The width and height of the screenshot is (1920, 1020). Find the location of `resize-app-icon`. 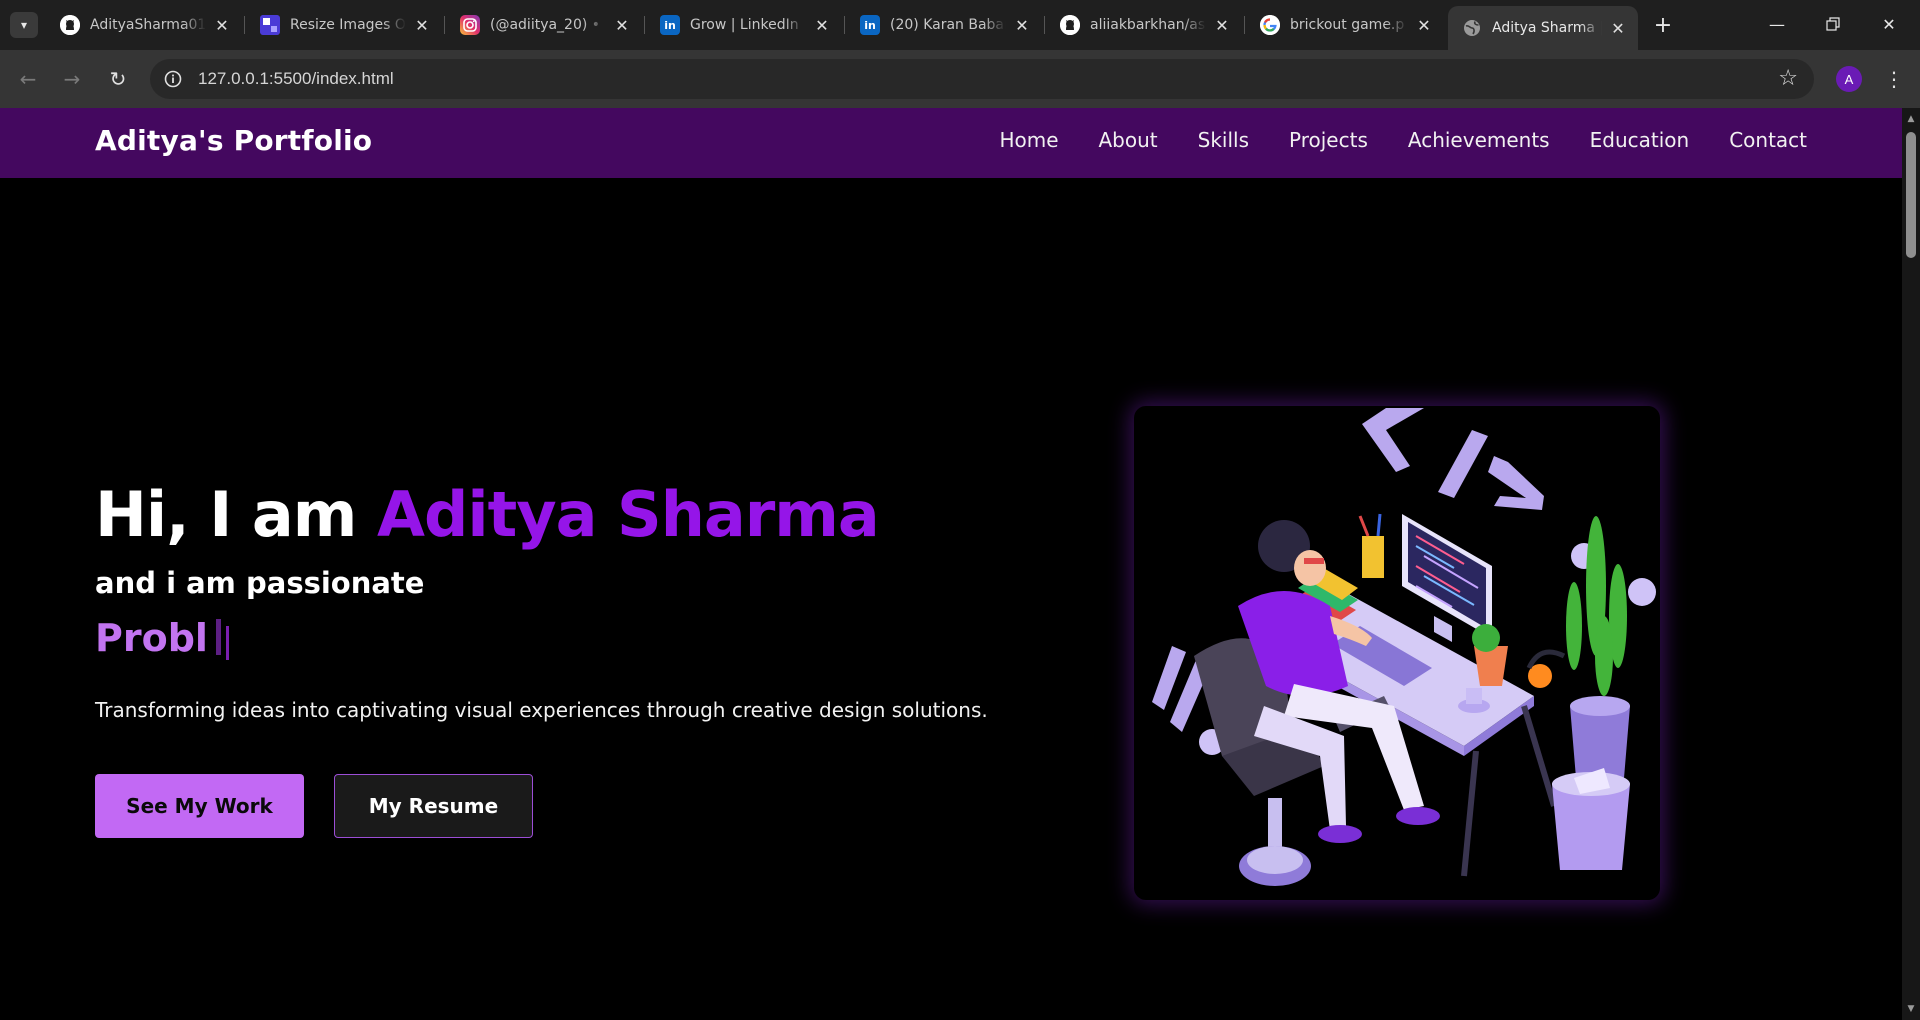

resize-app-icon is located at coordinates (270, 25).